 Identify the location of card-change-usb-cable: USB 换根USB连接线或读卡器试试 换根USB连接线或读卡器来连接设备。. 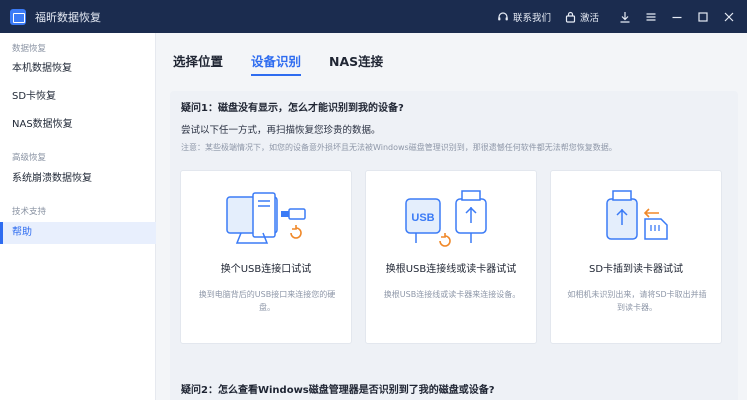
(451, 257).